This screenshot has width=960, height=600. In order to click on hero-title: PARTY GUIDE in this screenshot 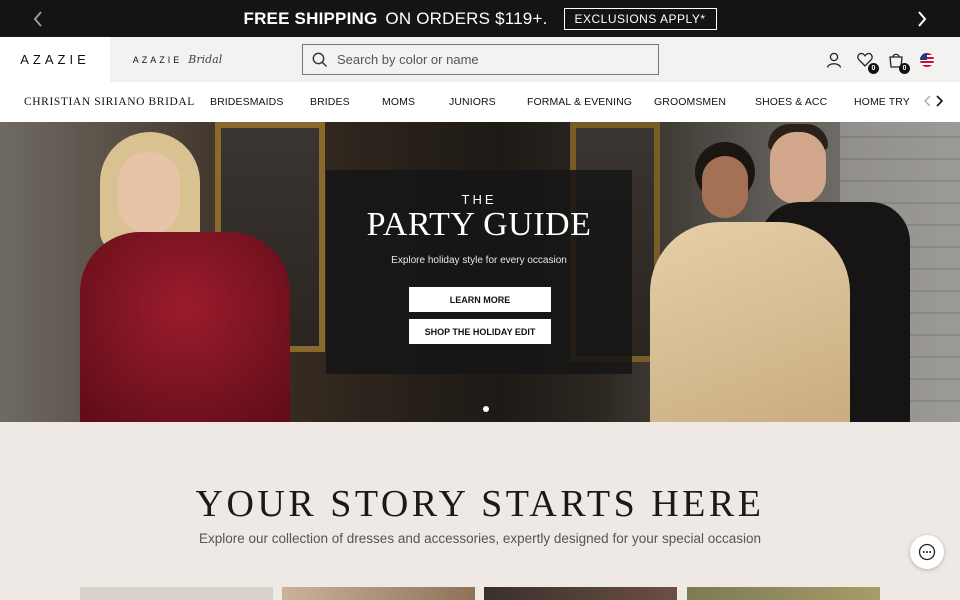, I will do `click(479, 224)`.